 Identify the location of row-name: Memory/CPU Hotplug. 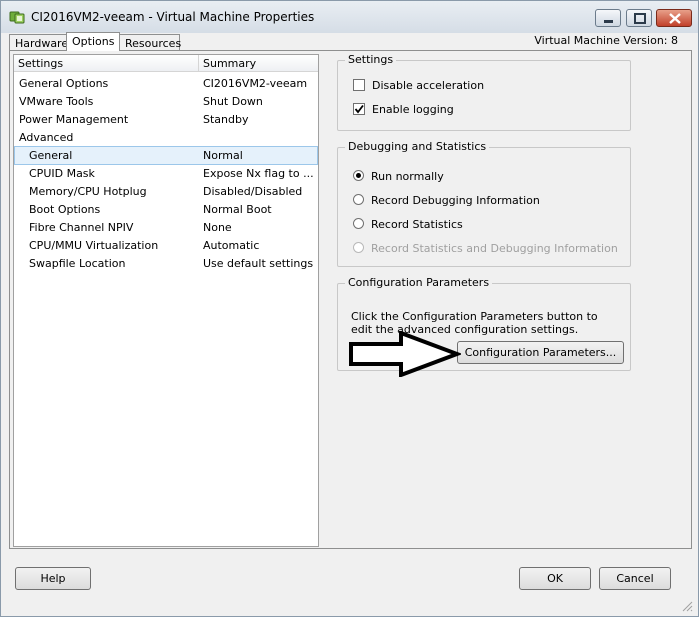
(88, 191).